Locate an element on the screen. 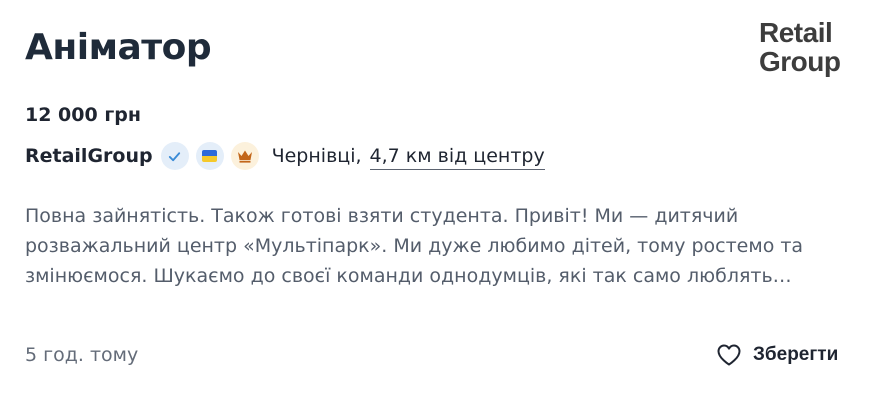 The width and height of the screenshot is (894, 404). posted-time: 5 год. тому is located at coordinates (82, 355).